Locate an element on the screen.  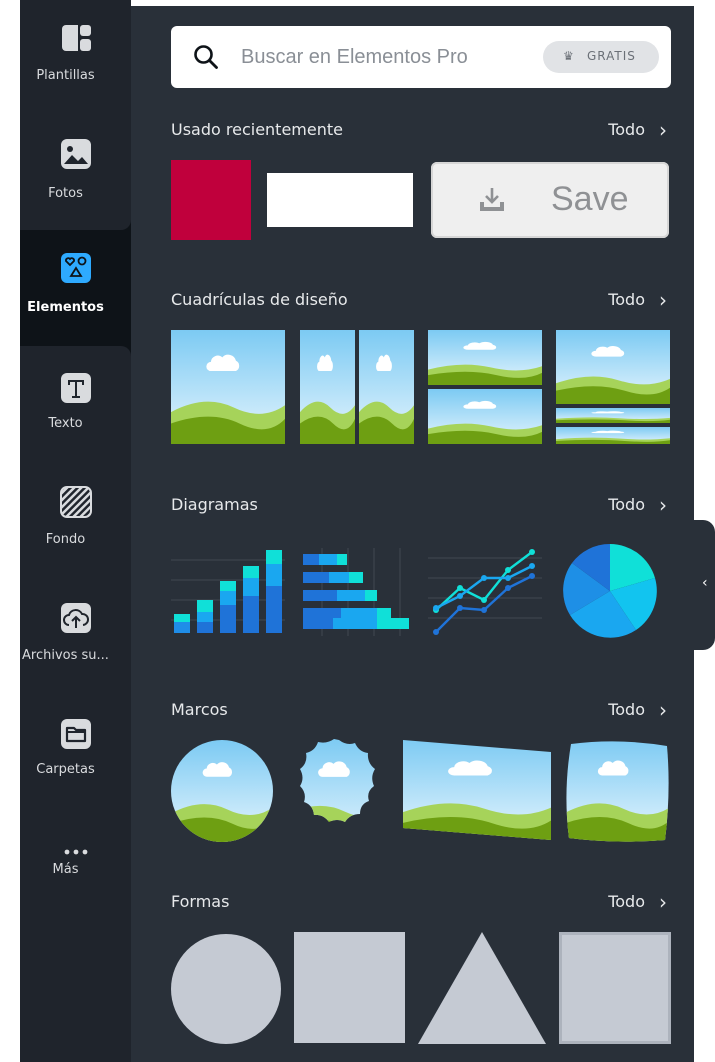
recent-color-swatch is located at coordinates (211, 200).